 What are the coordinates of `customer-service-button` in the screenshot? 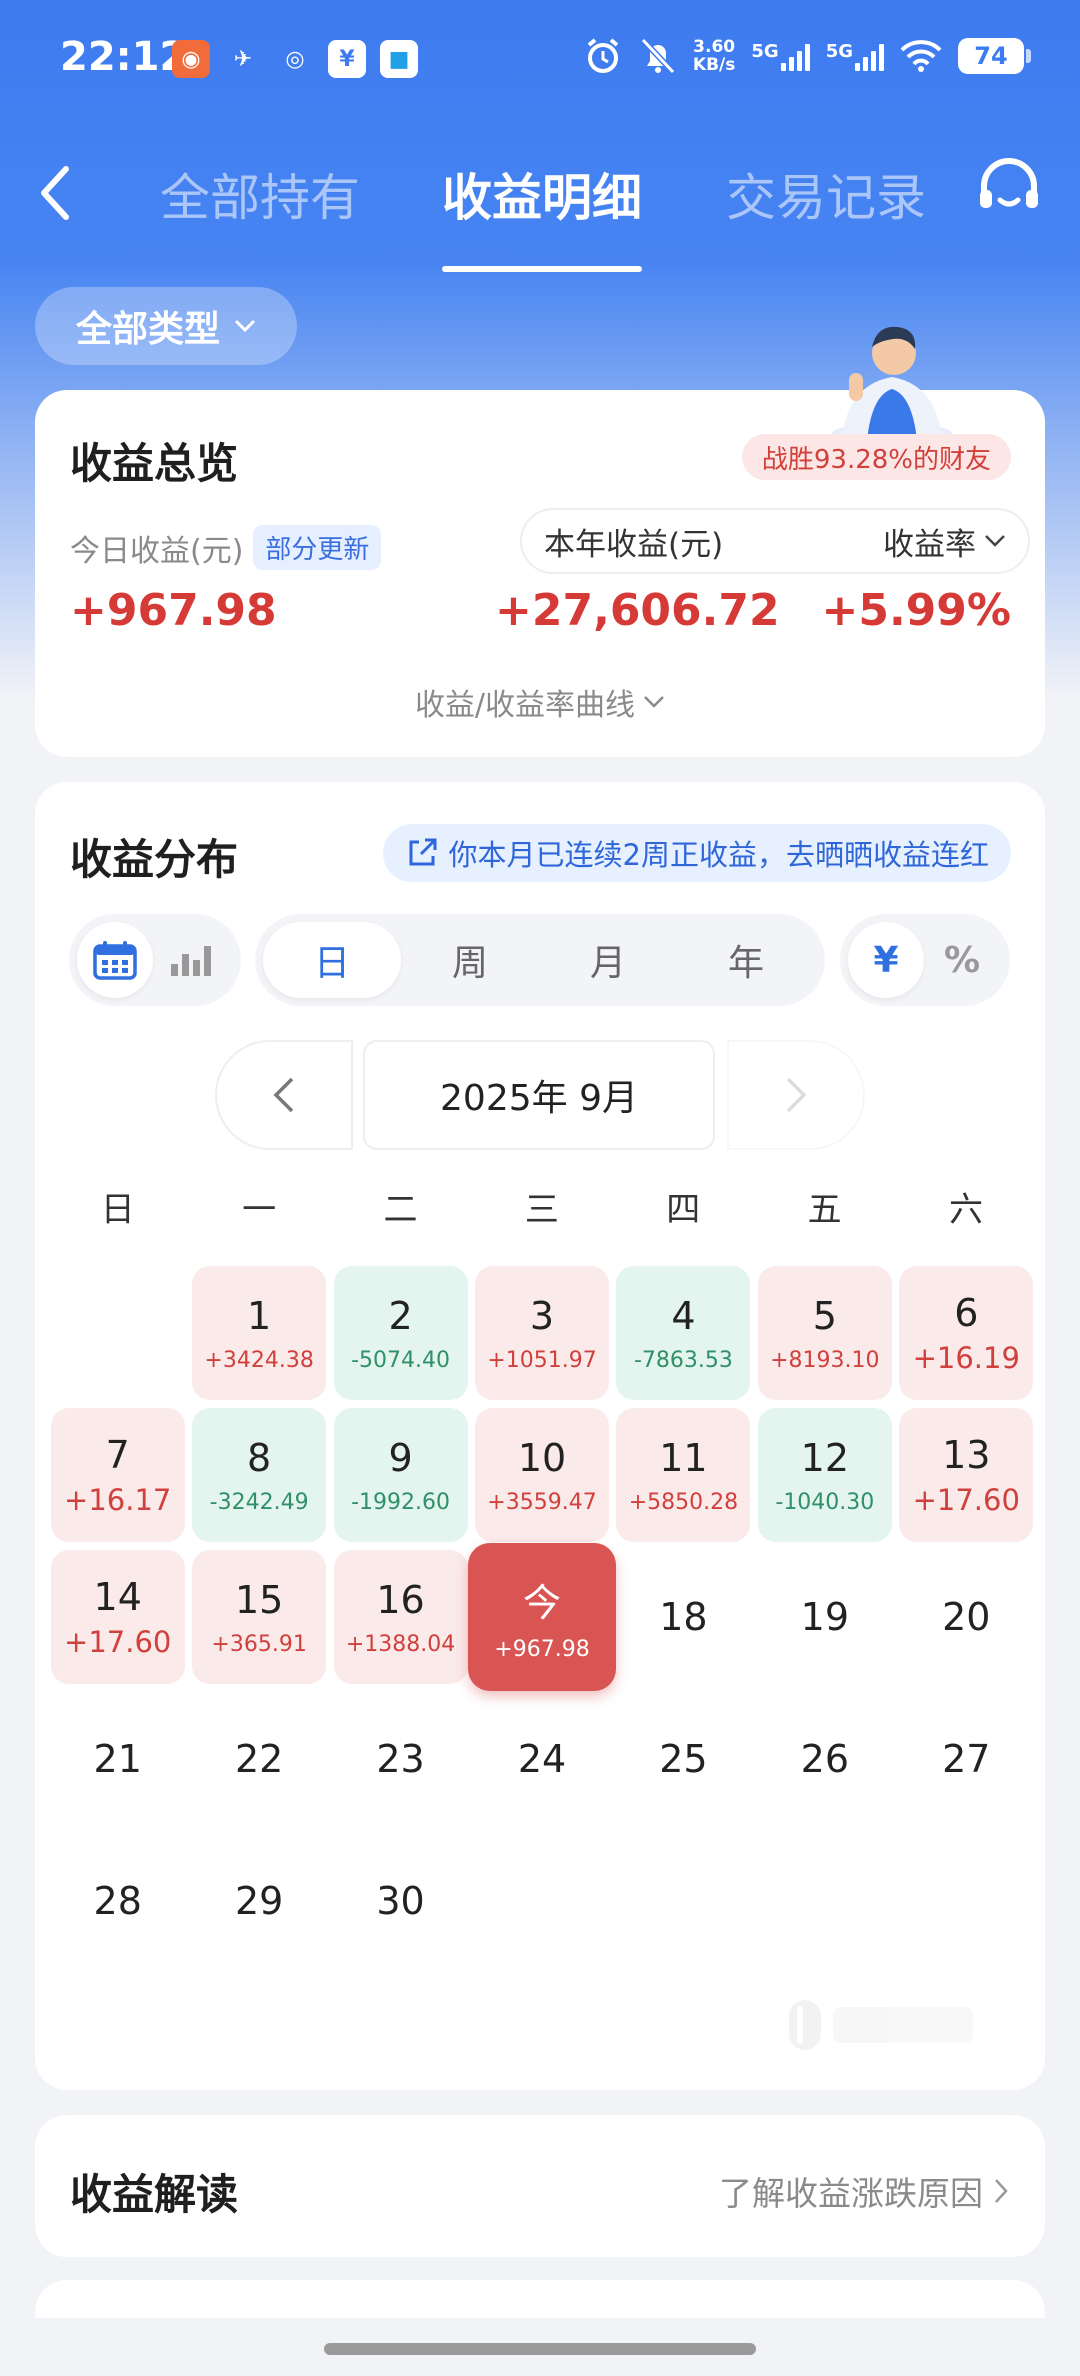 It's located at (1009, 189).